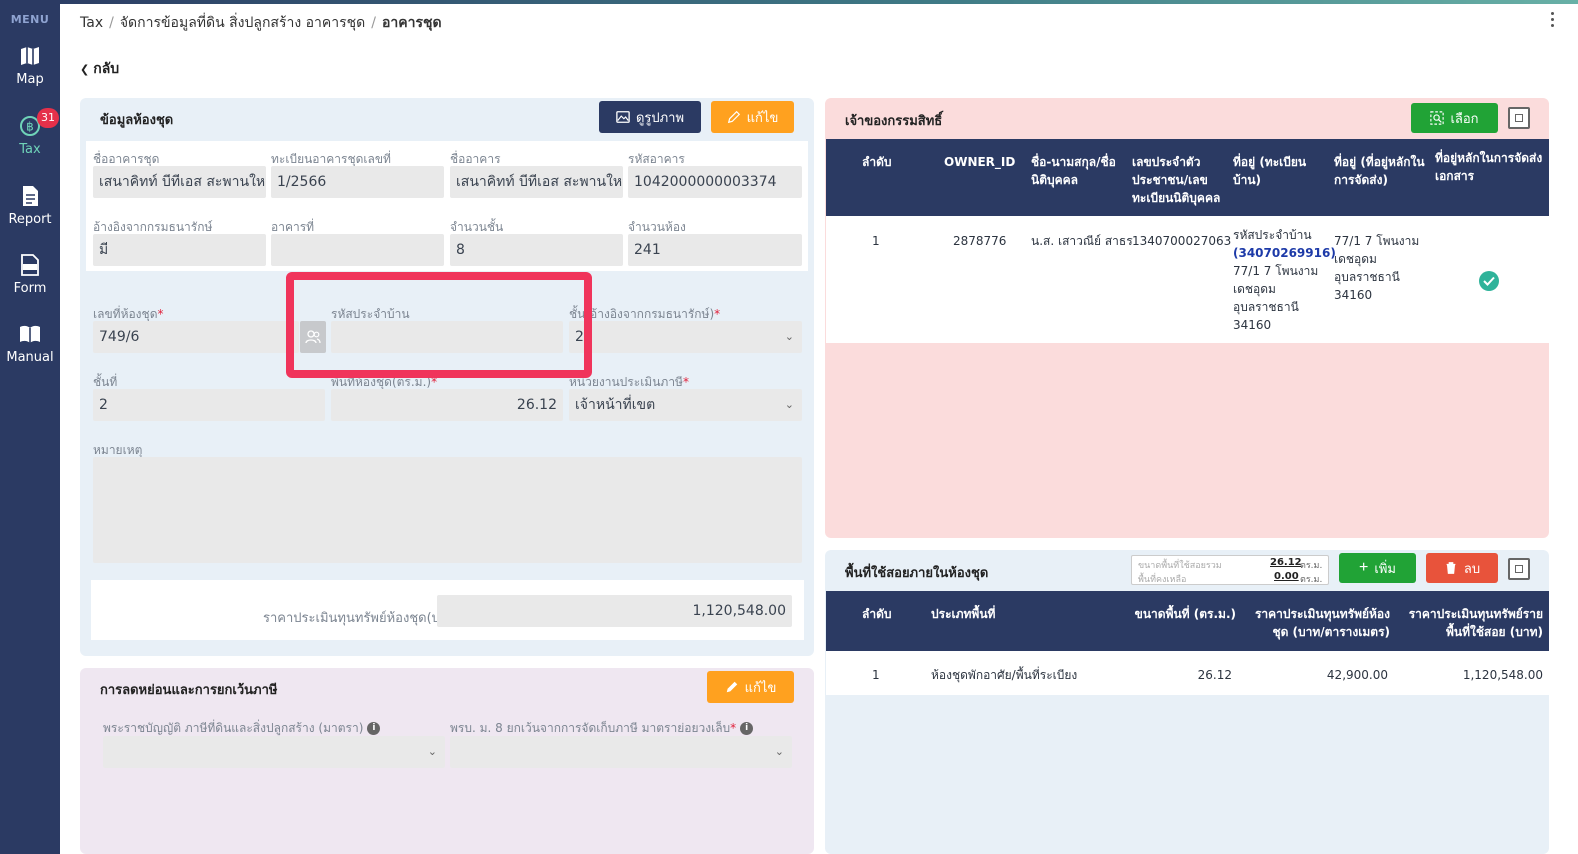  I want to click on building-no-field, so click(357, 250).